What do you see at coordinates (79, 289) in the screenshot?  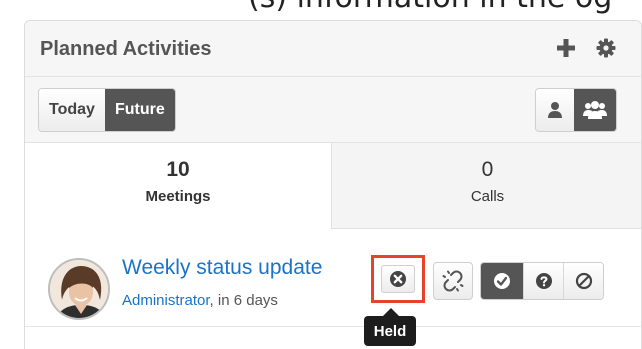 I see `avatar` at bounding box center [79, 289].